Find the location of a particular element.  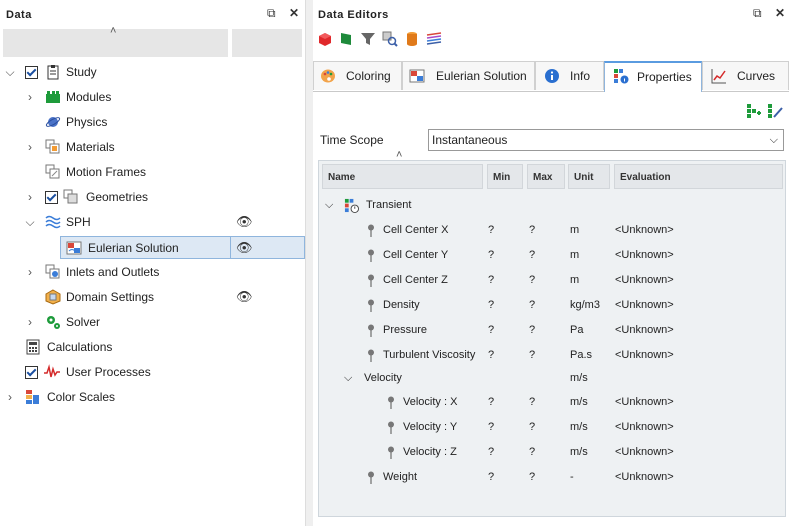

tree-item-geometries: › Geometries is located at coordinates (152, 197).